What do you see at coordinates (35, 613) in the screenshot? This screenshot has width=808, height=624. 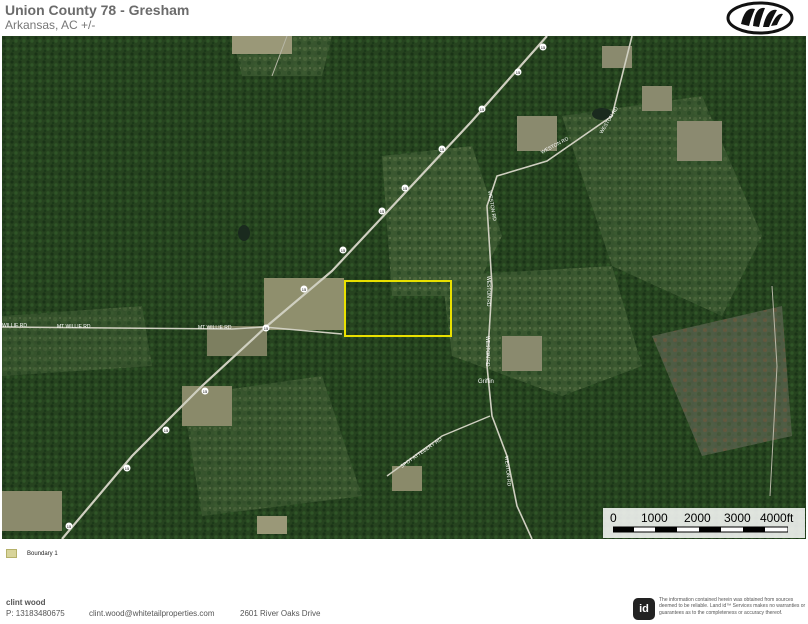 I see `agent-phone: P: 13183480675` at bounding box center [35, 613].